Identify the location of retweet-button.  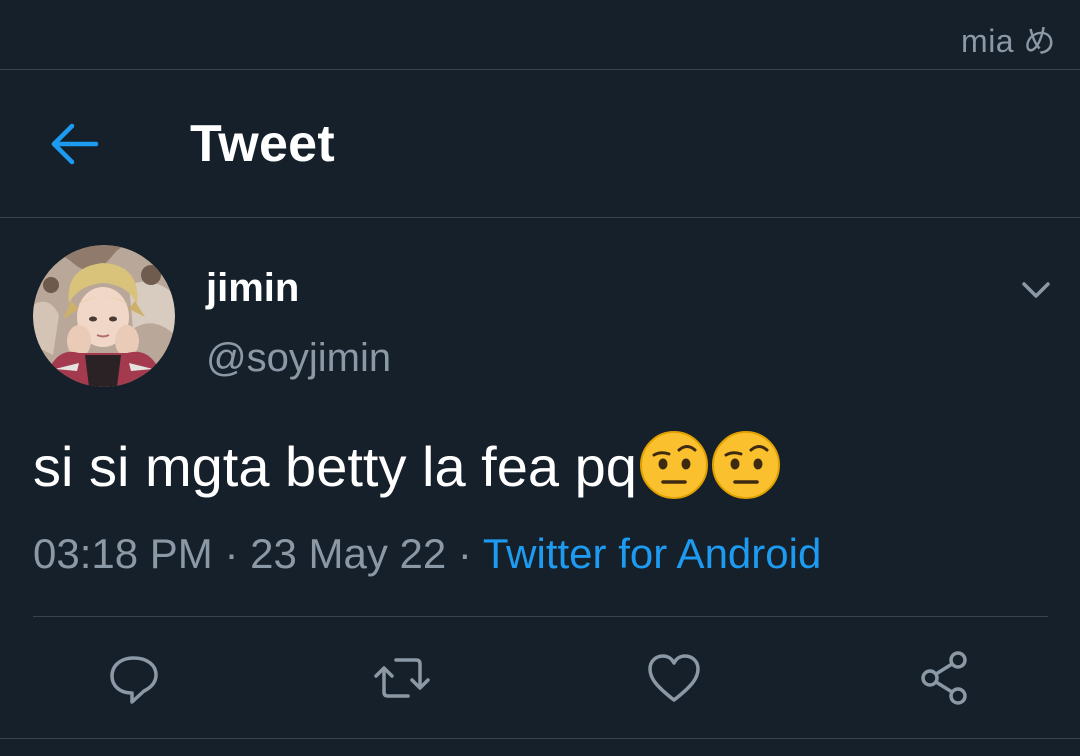
(402, 678).